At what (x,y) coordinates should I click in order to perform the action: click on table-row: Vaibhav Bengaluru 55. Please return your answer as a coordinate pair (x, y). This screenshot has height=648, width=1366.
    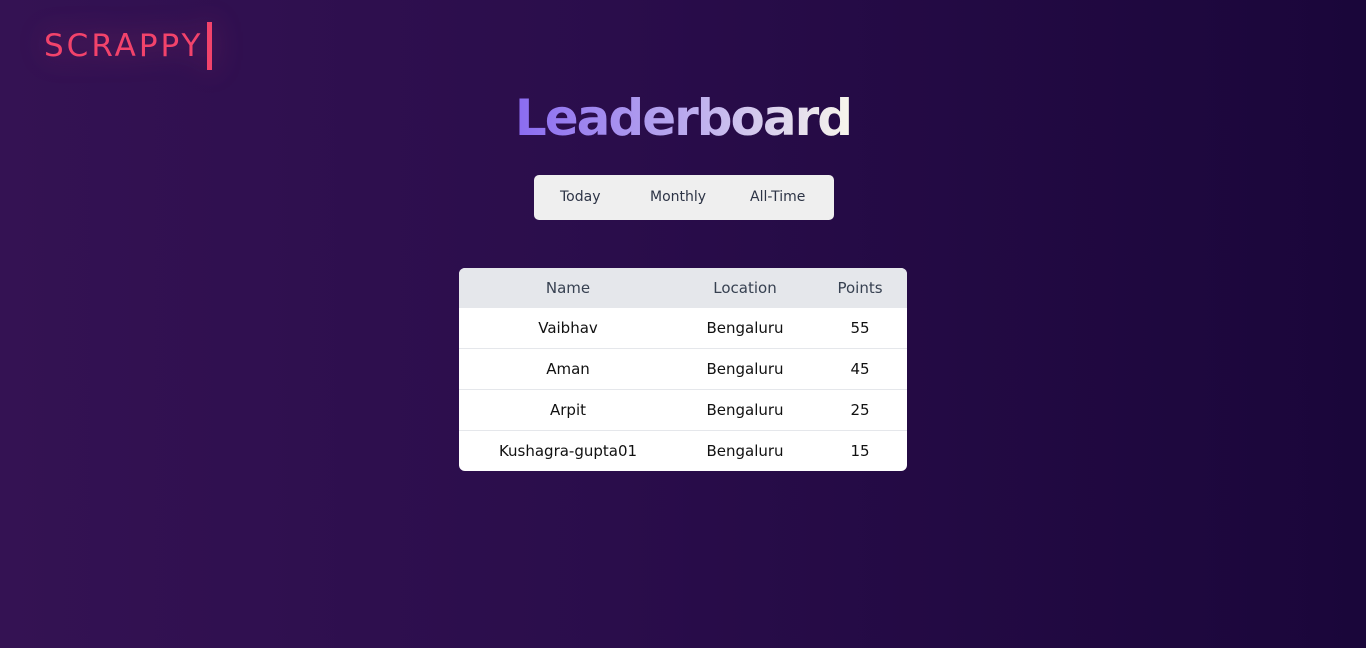
    Looking at the image, I should click on (683, 328).